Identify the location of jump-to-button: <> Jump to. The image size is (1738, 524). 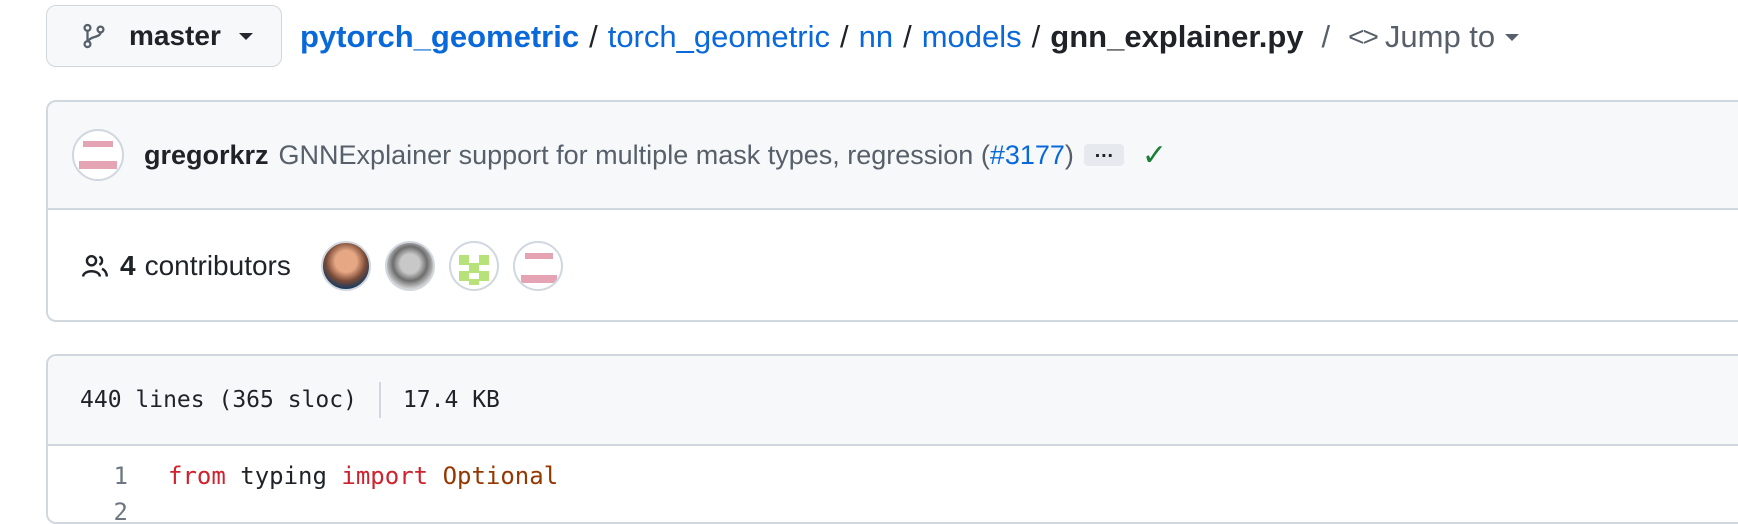
(1434, 37).